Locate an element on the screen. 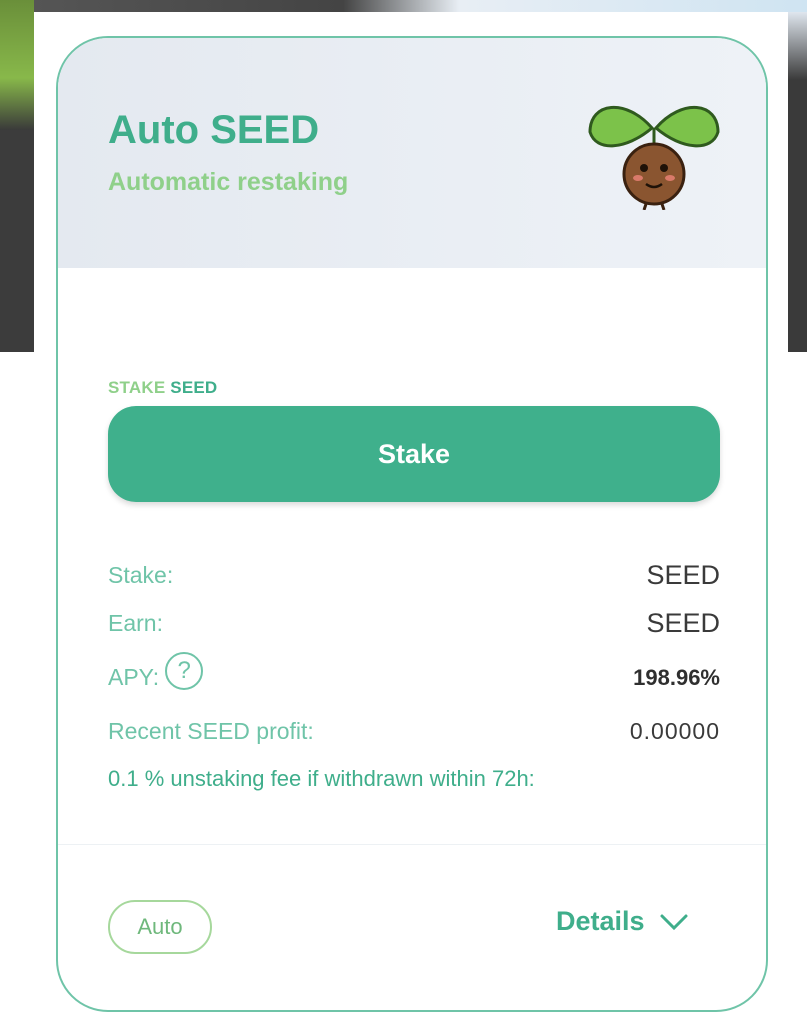  earn-value: SEED is located at coordinates (683, 623).